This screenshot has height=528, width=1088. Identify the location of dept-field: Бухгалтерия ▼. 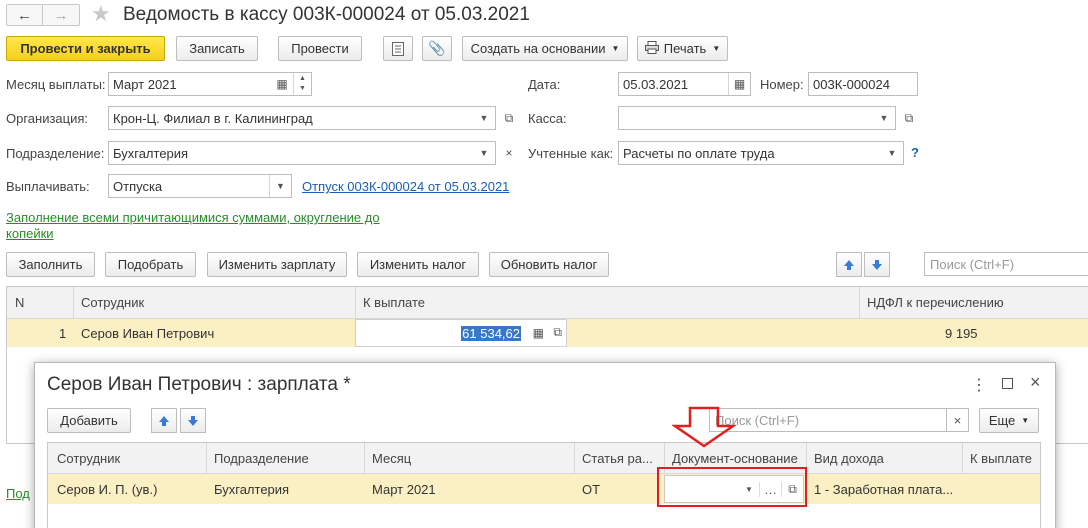
(302, 153).